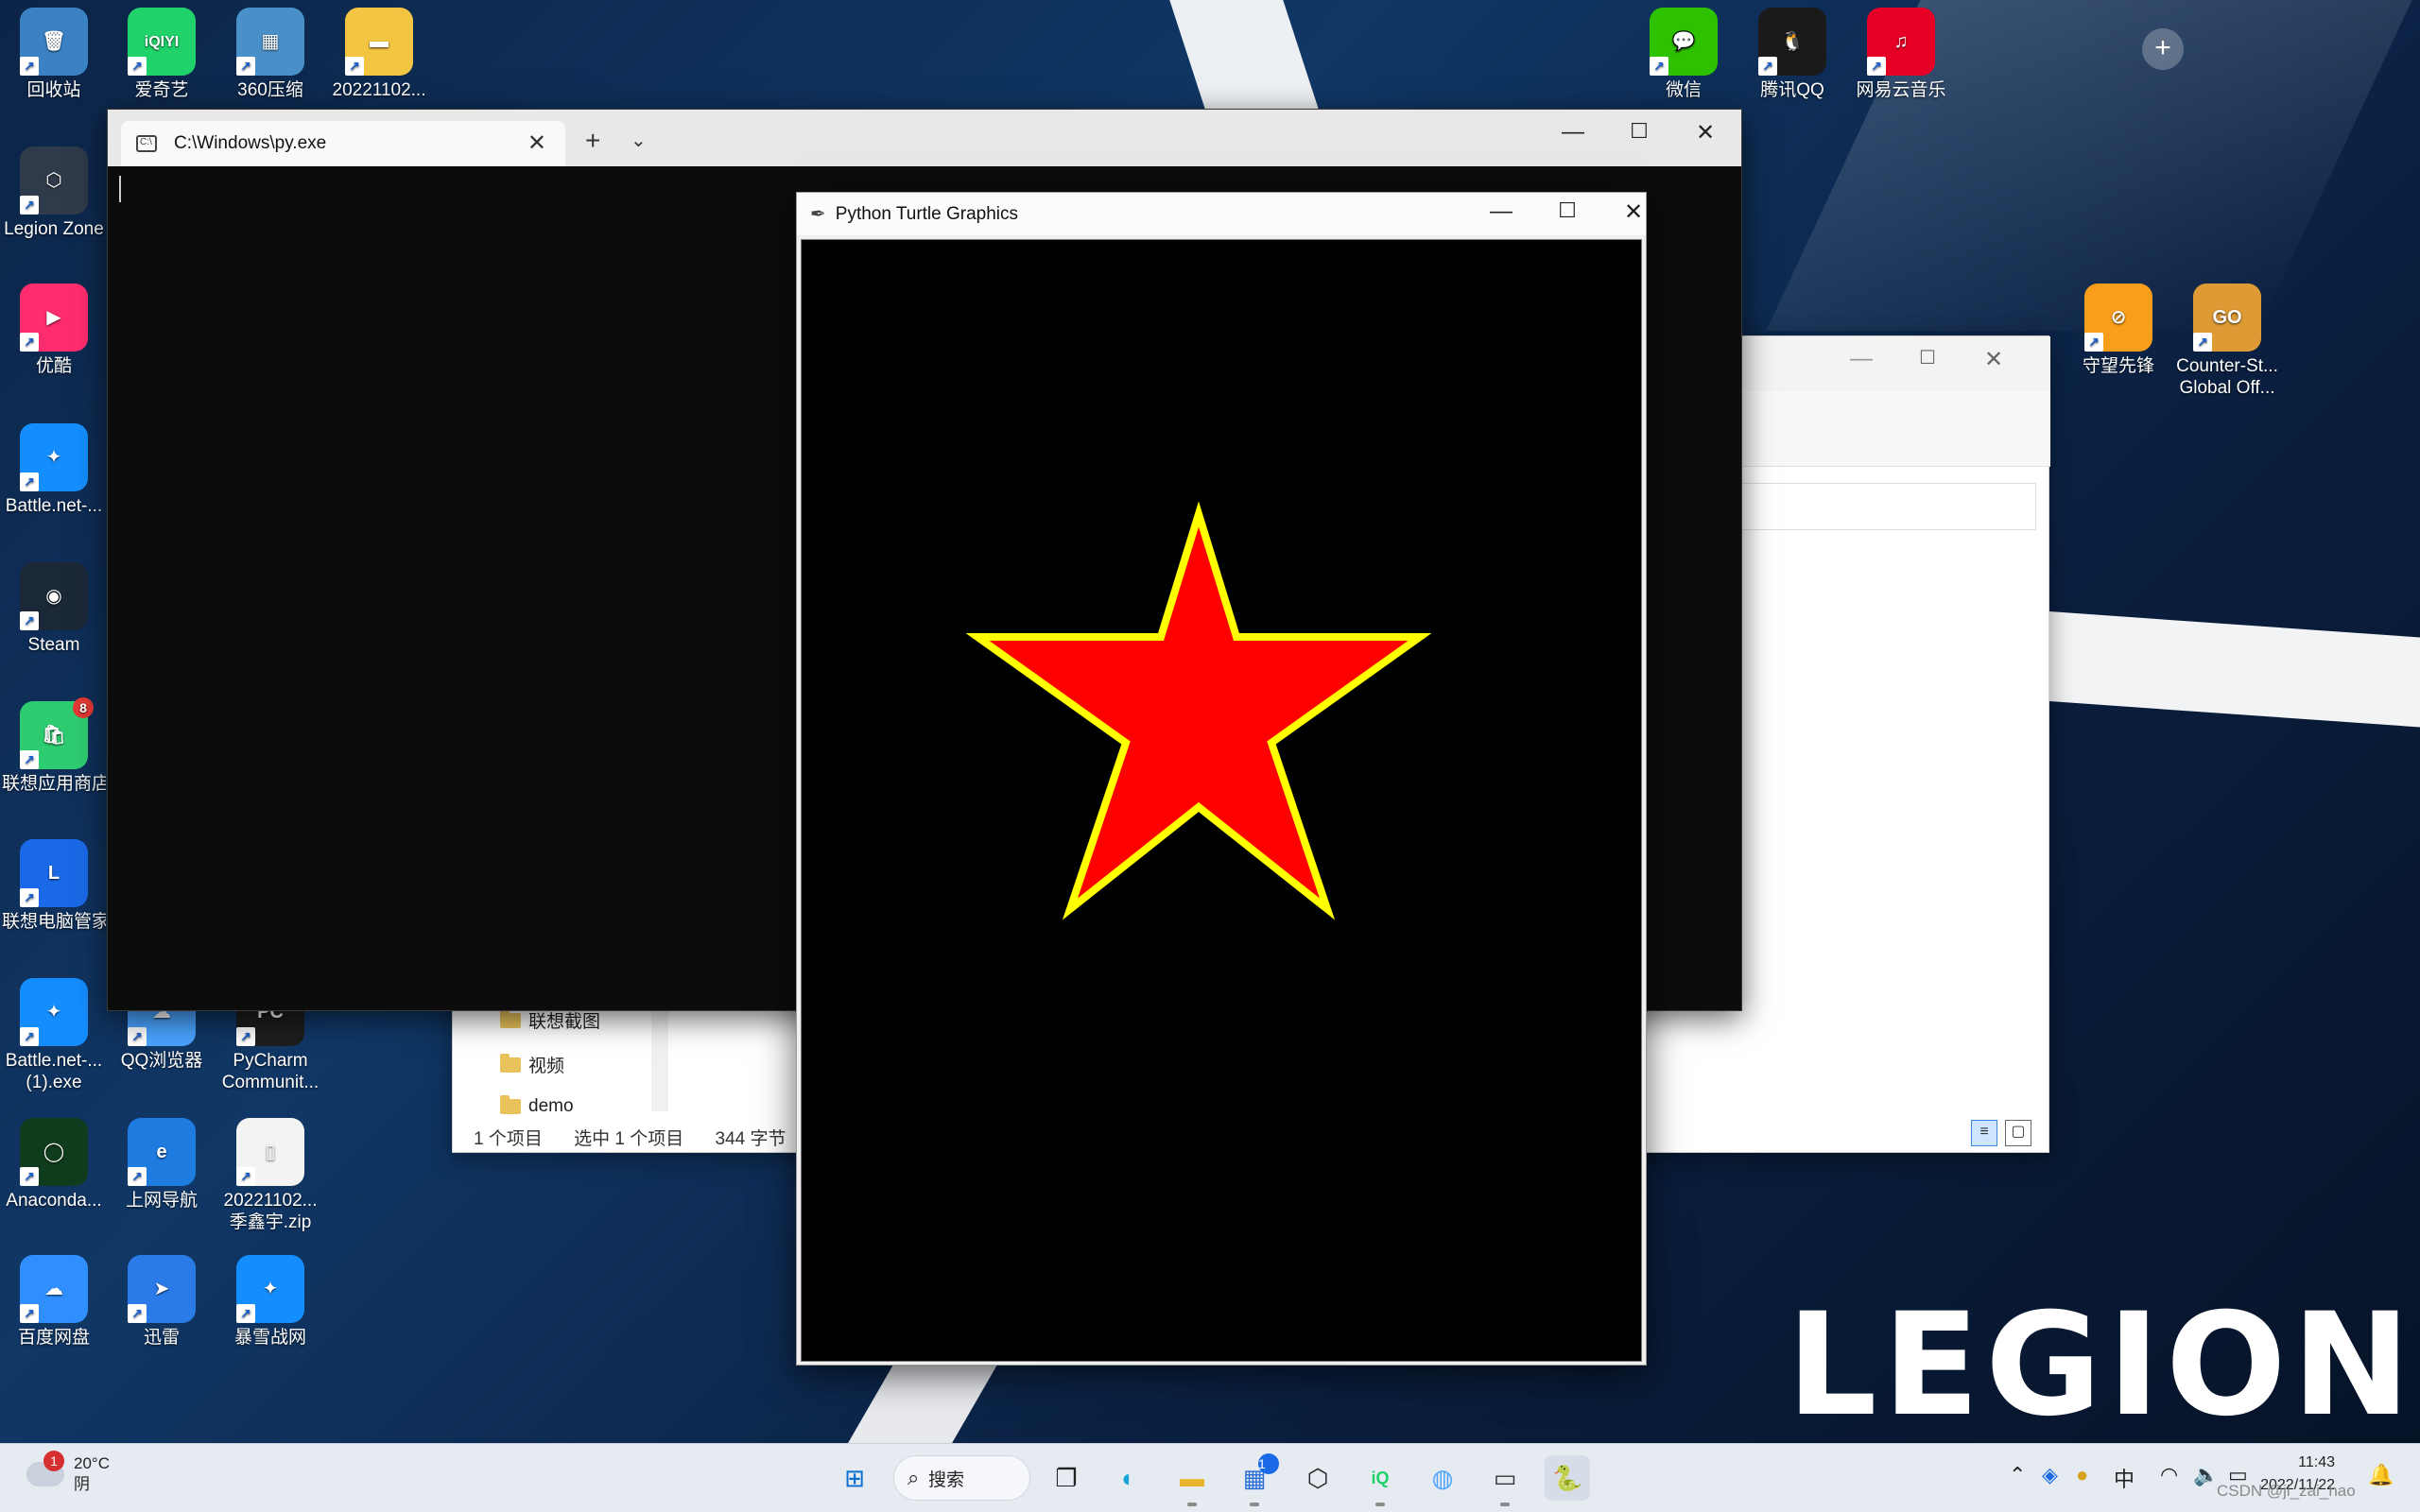 This screenshot has width=2420, height=1512. Describe the element at coordinates (54, 922) in the screenshot. I see `desktop-icon-label: 联想电脑管家` at that location.